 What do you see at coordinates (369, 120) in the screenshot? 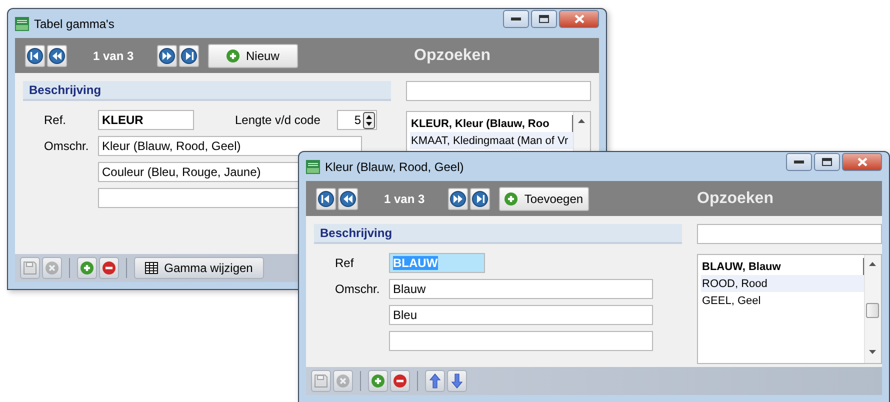
I see `spin-arrows-icon` at bounding box center [369, 120].